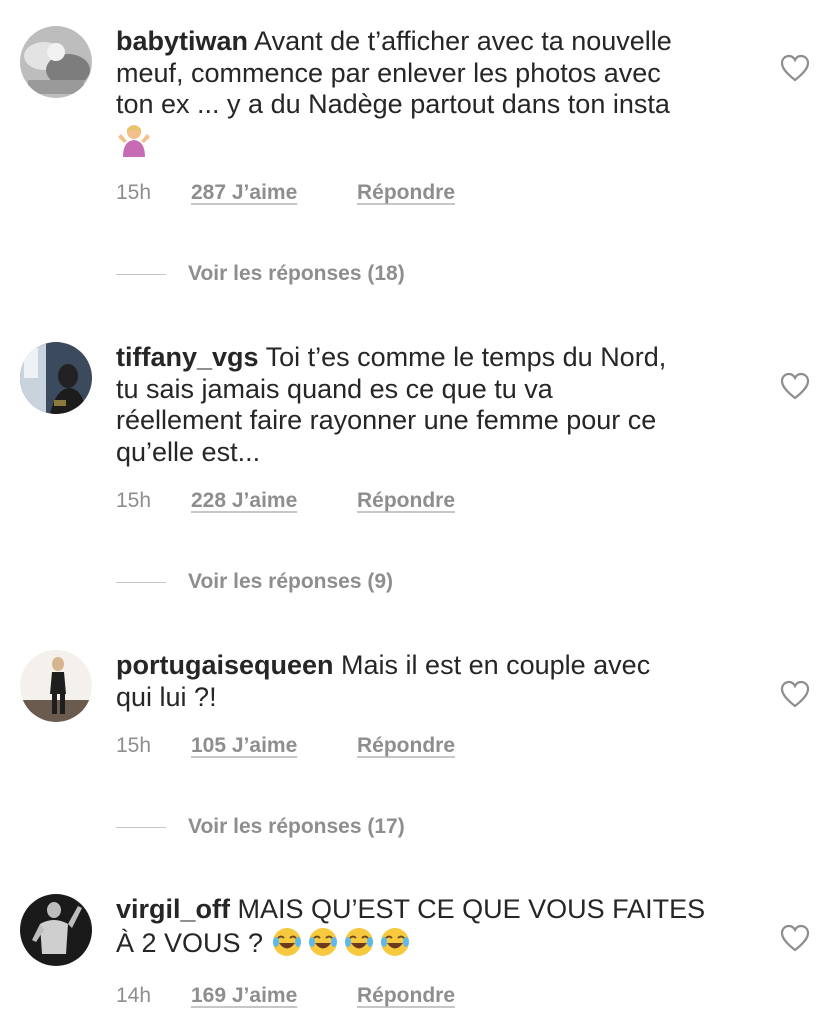 Image resolution: width=827 pixels, height=1024 pixels. What do you see at coordinates (296, 273) in the screenshot?
I see `view-replies-label: Voir les réponses (18)` at bounding box center [296, 273].